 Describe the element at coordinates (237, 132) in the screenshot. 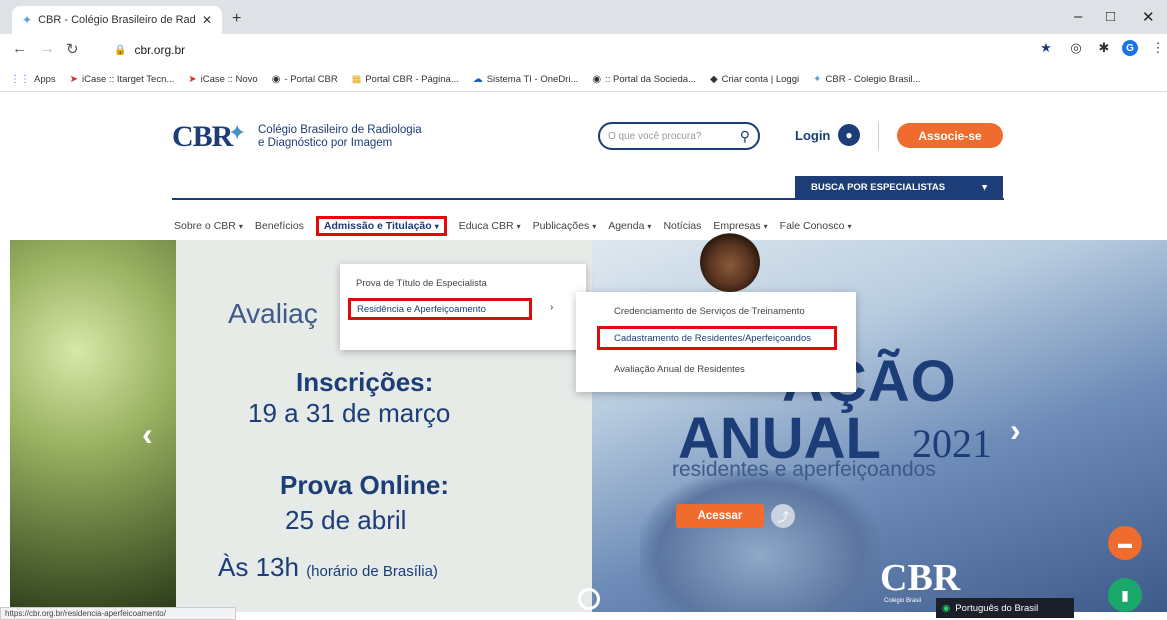

I see `cbr-bird-icon: ✦` at that location.